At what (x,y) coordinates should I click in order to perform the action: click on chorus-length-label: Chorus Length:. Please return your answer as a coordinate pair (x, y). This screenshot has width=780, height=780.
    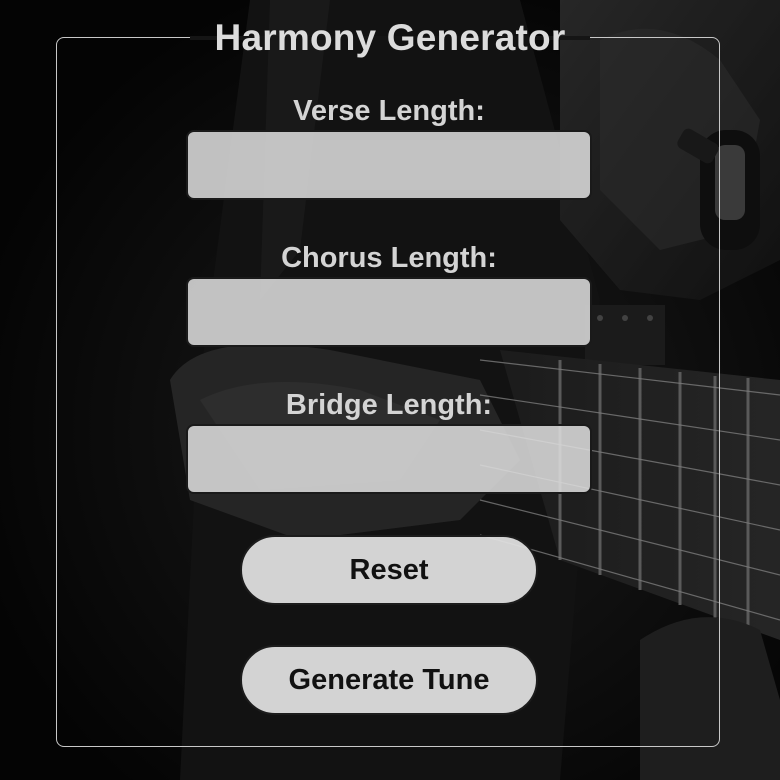
    Looking at the image, I should click on (389, 258).